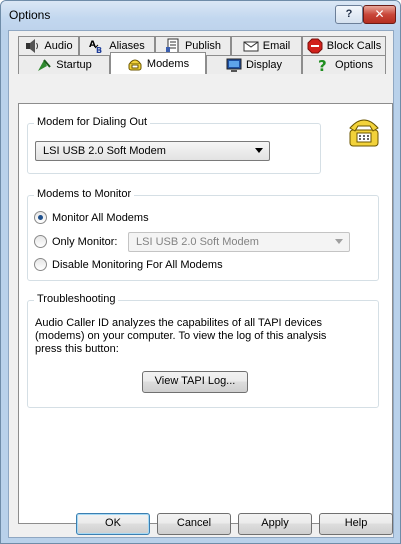  Describe the element at coordinates (84, 194) in the screenshot. I see `modems-to-monitor-title: Modems to Monitor` at that location.